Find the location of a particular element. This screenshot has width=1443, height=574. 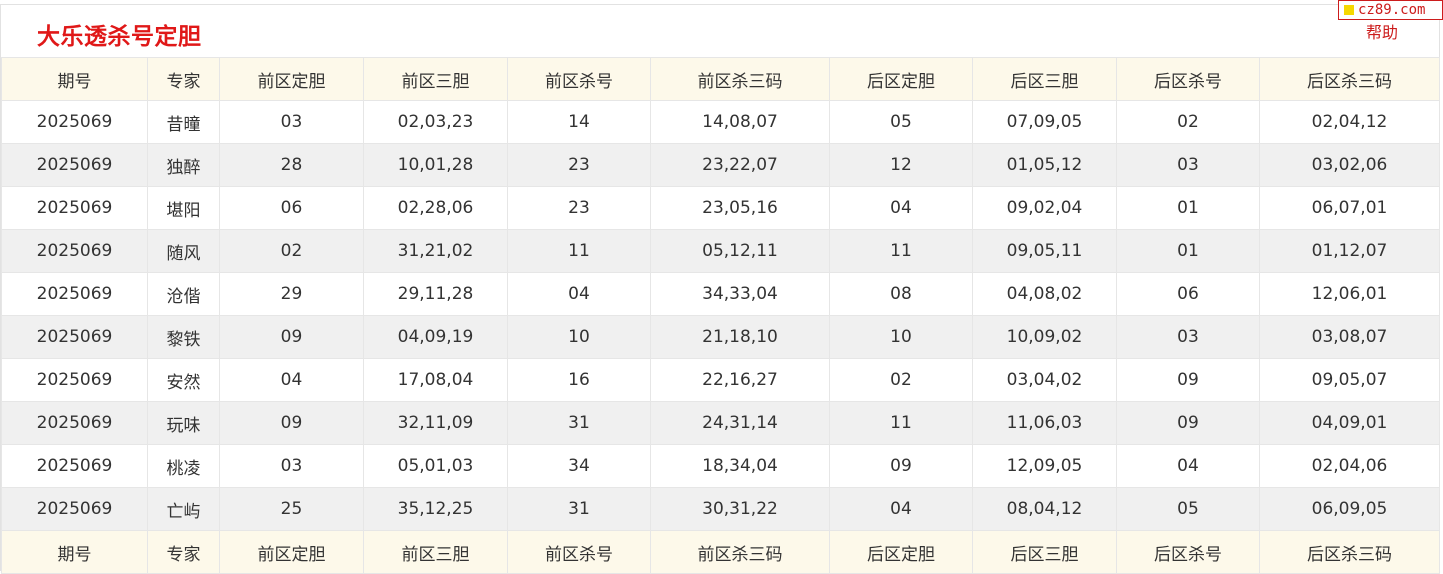

table-cell: 31,21,02 is located at coordinates (435, 251).